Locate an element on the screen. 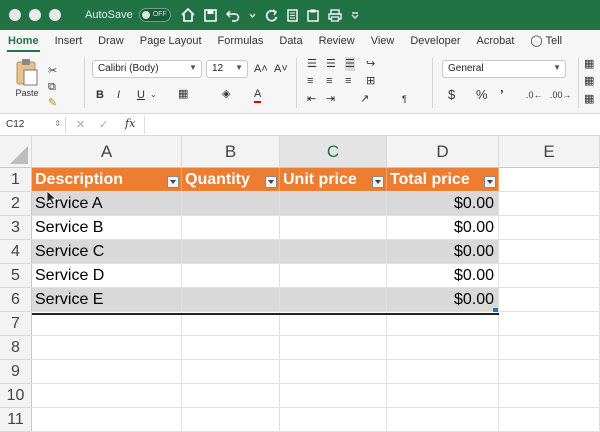 The width and height of the screenshot is (600, 432). column-header-e: E is located at coordinates (549, 152).